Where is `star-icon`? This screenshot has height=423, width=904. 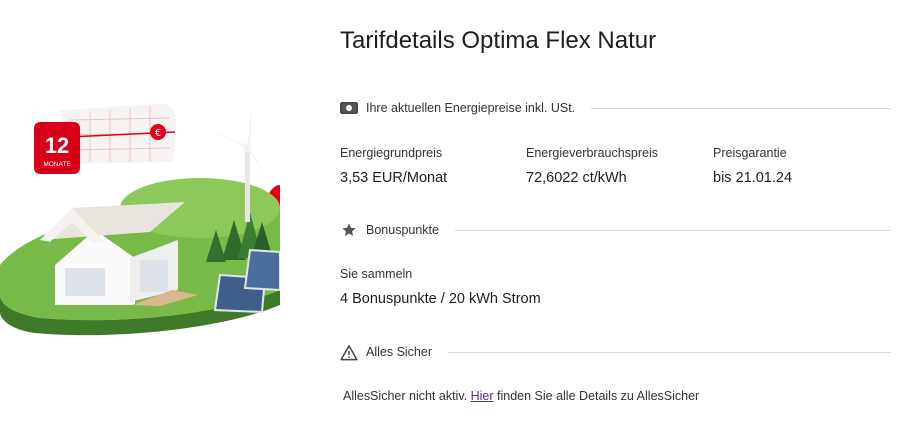
star-icon is located at coordinates (349, 230).